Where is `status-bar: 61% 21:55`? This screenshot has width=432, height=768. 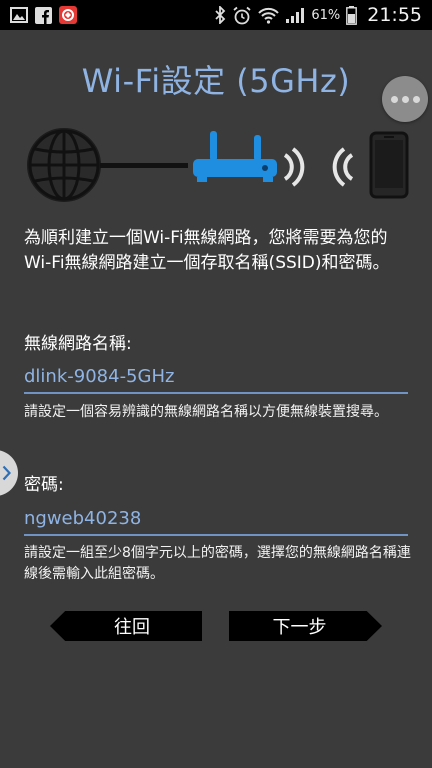 status-bar: 61% 21:55 is located at coordinates (216, 15).